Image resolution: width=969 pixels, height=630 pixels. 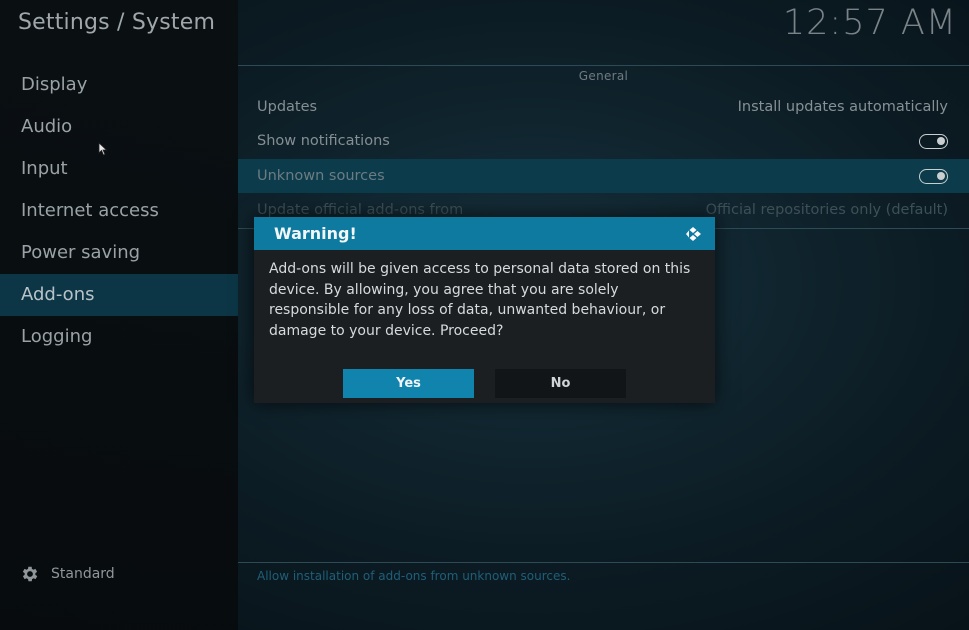 What do you see at coordinates (408, 383) in the screenshot?
I see `yes-button: Yes` at bounding box center [408, 383].